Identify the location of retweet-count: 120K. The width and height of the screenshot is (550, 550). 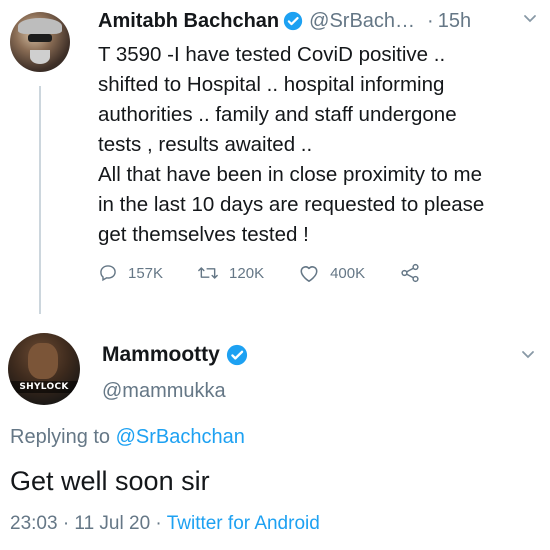
(247, 273).